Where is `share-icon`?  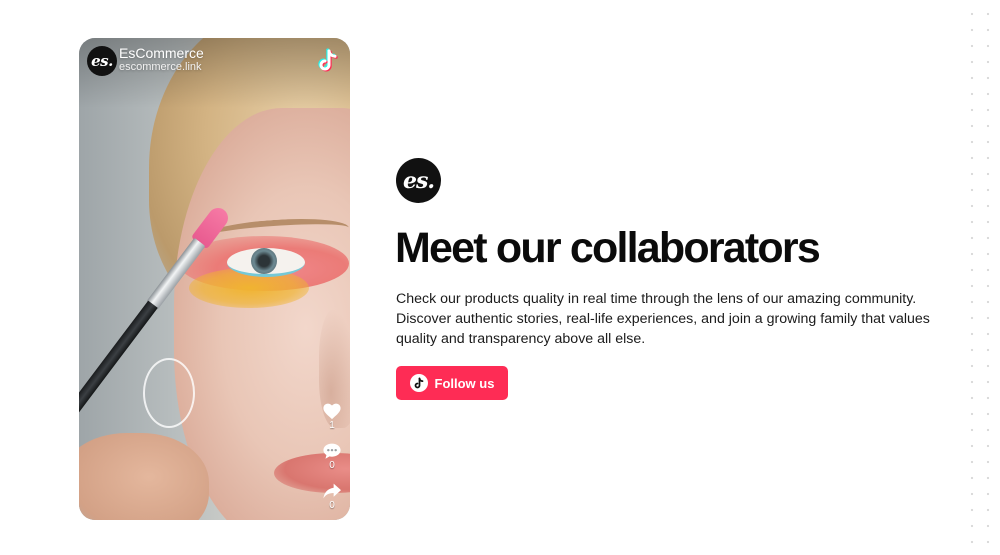
share-icon is located at coordinates (332, 491).